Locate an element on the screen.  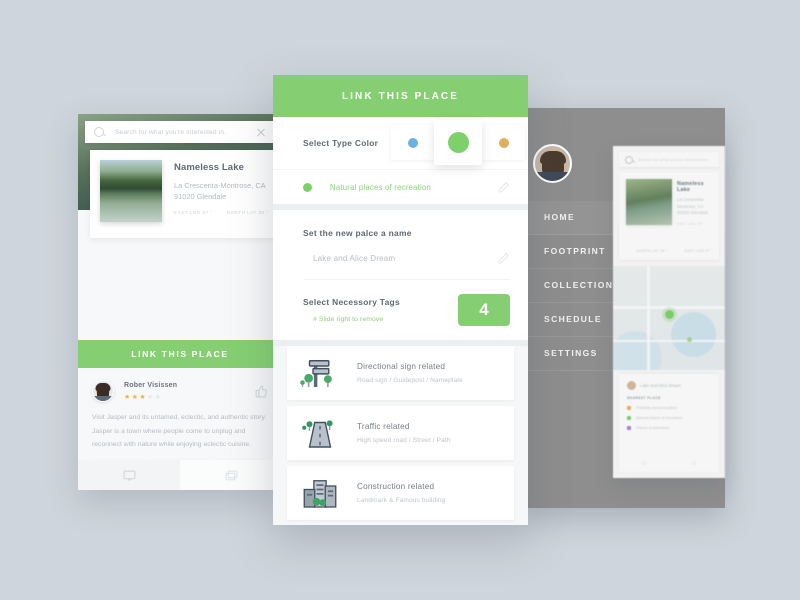
page-title: Nameless Lake is located at coordinates (209, 167).